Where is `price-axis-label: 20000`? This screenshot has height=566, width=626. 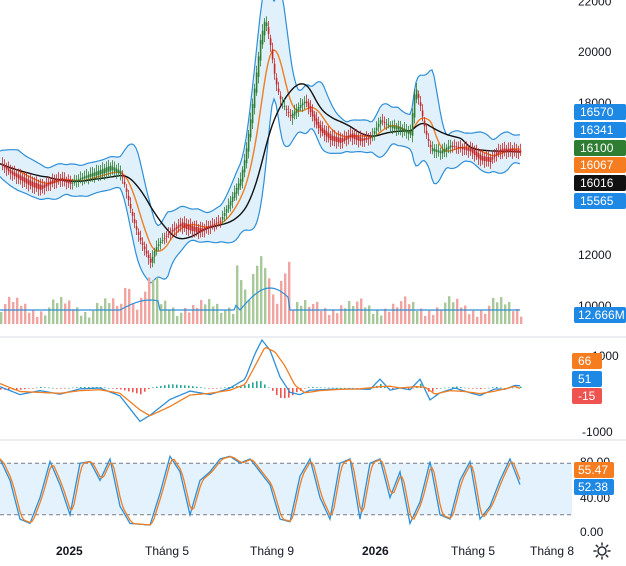 price-axis-label: 20000 is located at coordinates (595, 52).